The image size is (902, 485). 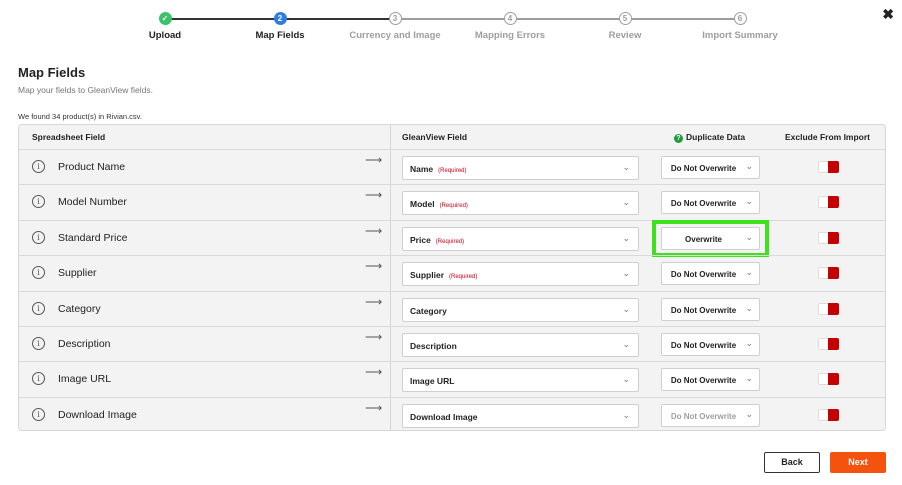 I want to click on gleanview-field-value: Name (Required), so click(x=438, y=169).